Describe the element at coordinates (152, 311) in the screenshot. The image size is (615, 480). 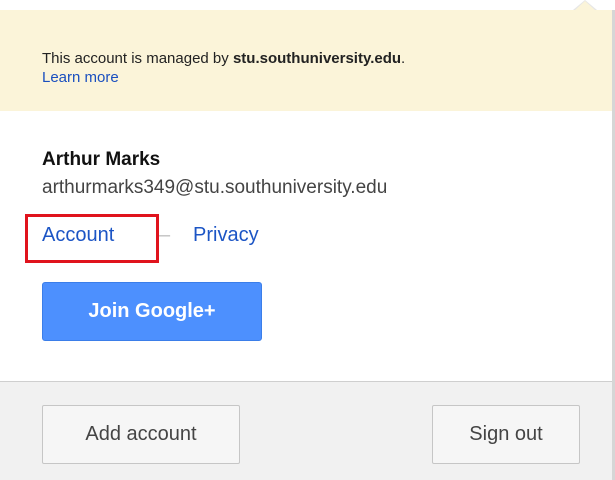
I see `join-google-plus-button: Join Google+` at that location.